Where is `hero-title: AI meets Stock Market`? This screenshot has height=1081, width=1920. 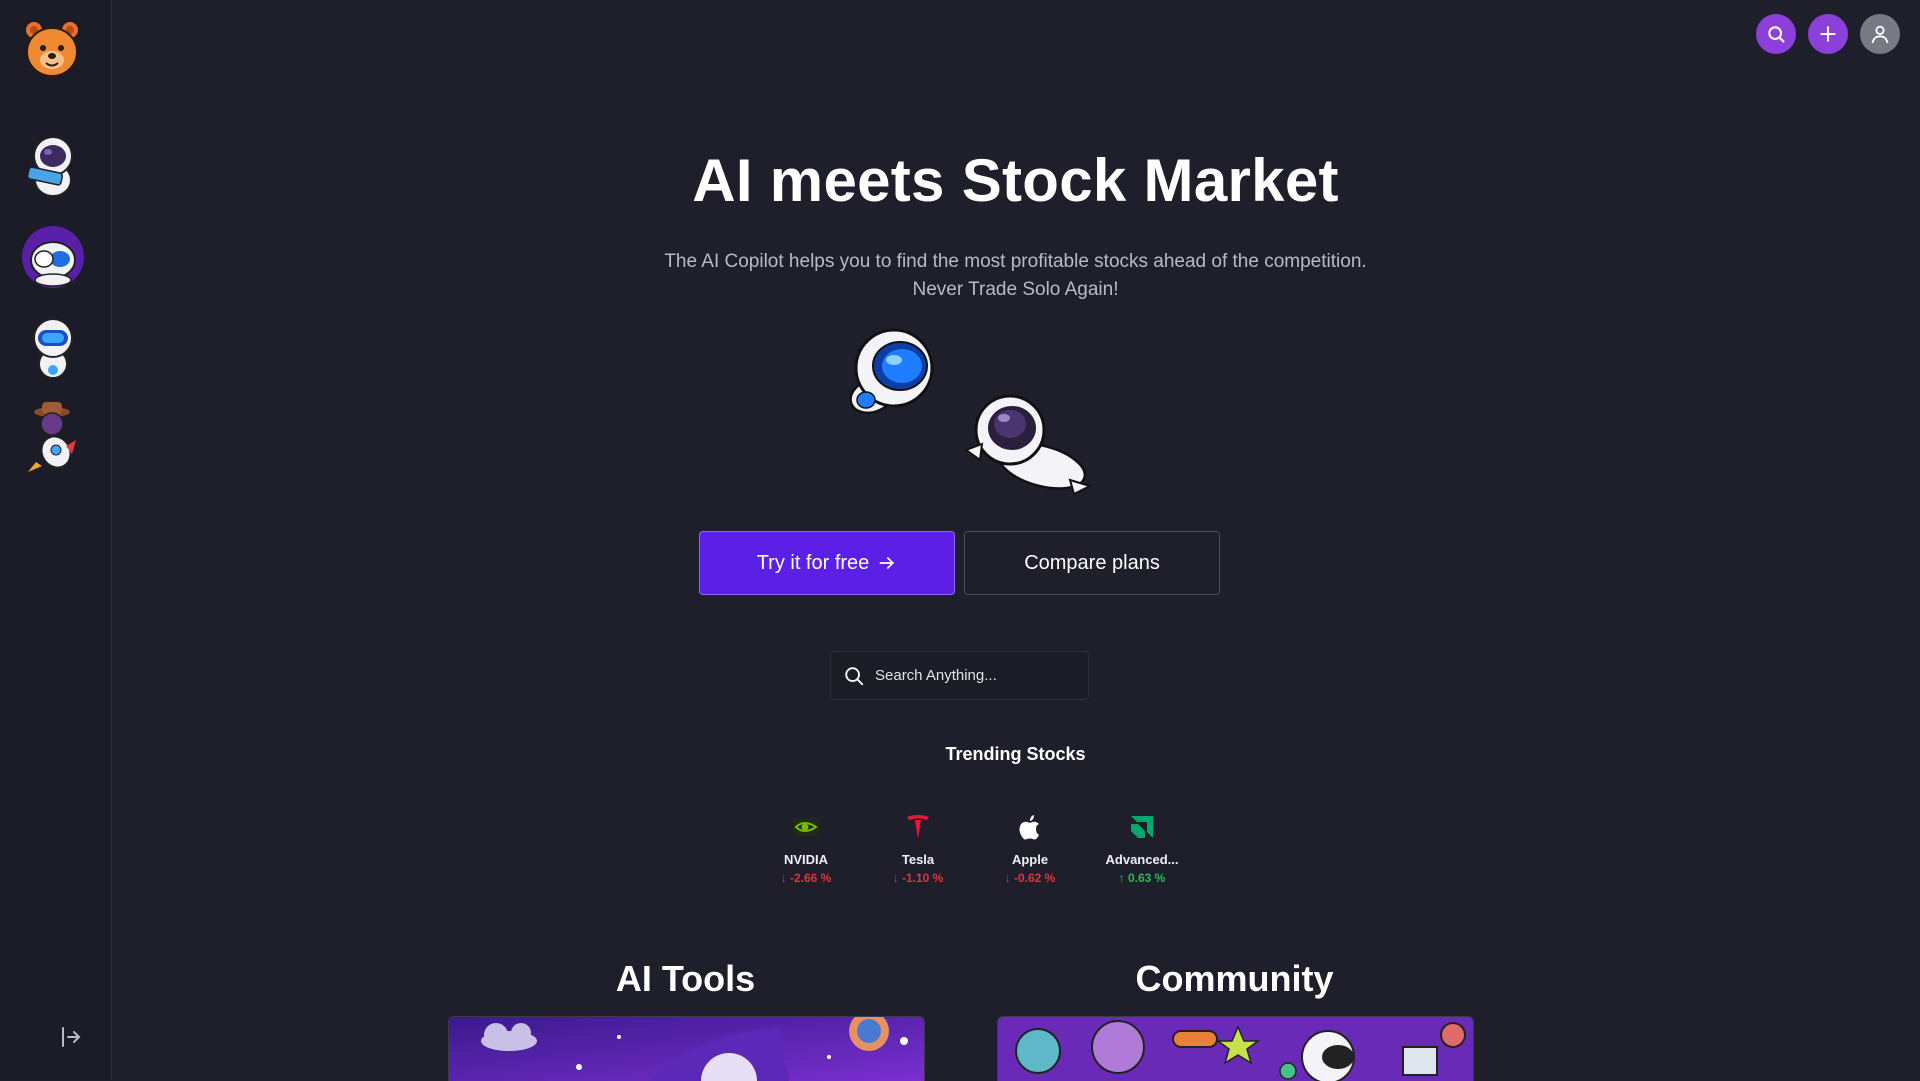 hero-title: AI meets Stock Market is located at coordinates (1015, 180).